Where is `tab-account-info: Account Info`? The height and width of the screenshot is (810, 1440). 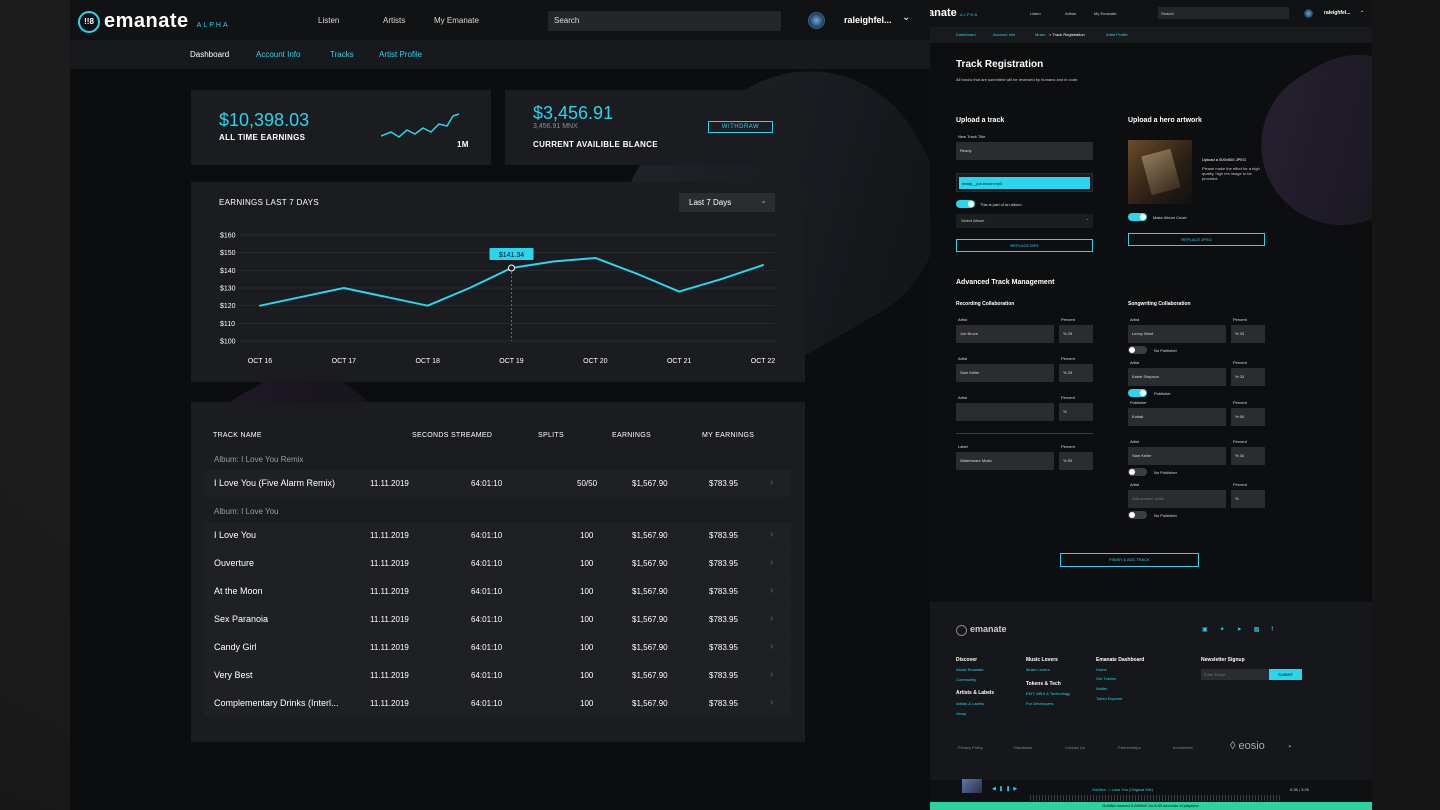 tab-account-info: Account Info is located at coordinates (278, 54).